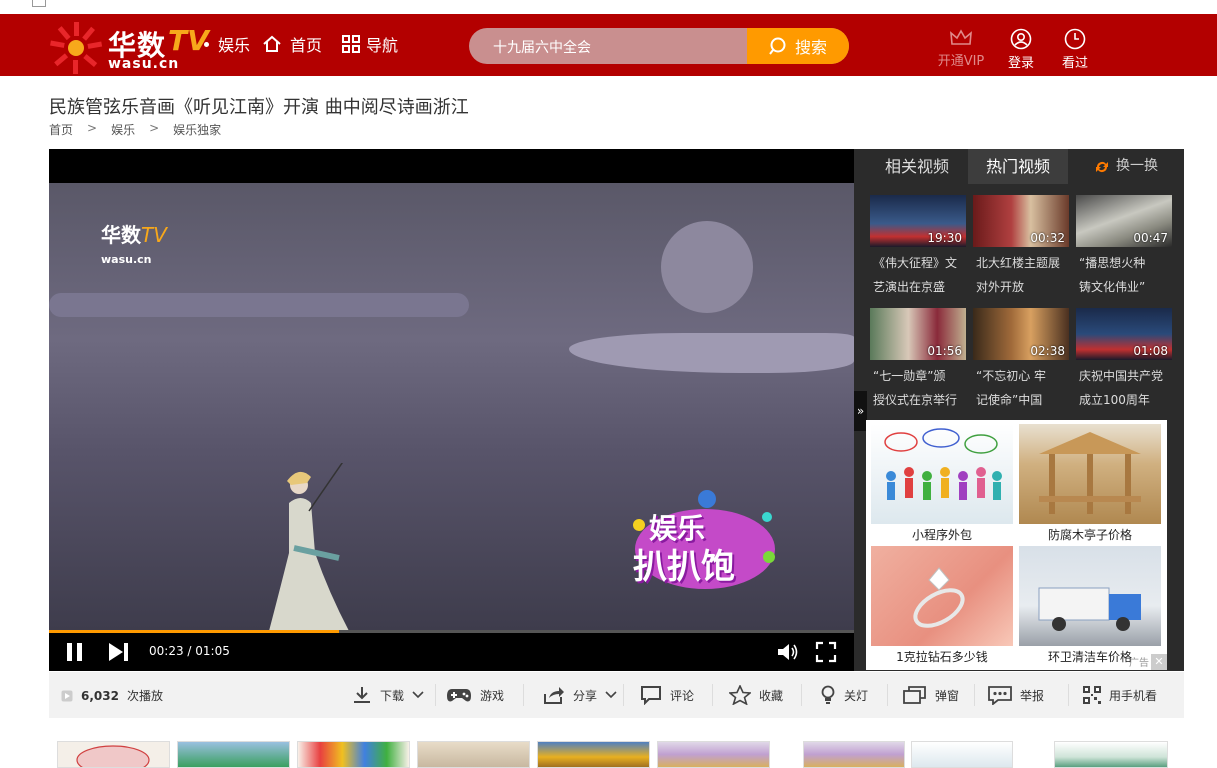 The image size is (1217, 768). What do you see at coordinates (777, 46) in the screenshot?
I see `search-icon` at bounding box center [777, 46].